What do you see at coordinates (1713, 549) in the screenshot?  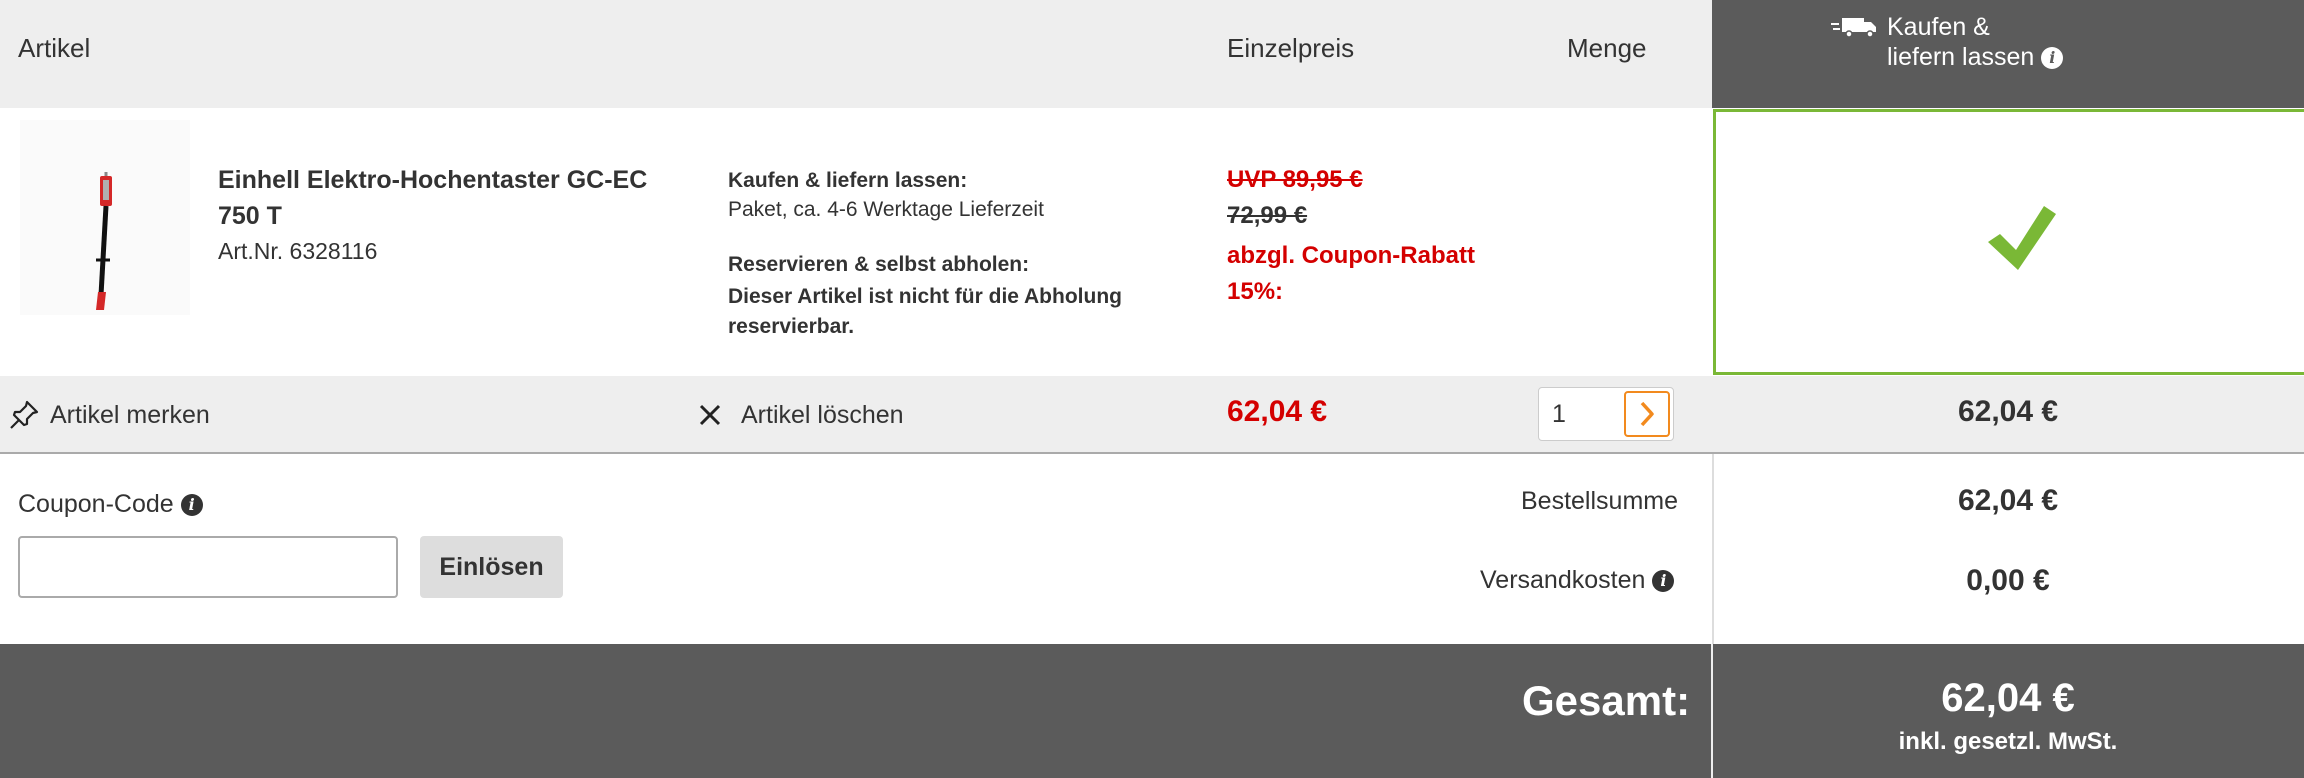 I see `column-divider` at bounding box center [1713, 549].